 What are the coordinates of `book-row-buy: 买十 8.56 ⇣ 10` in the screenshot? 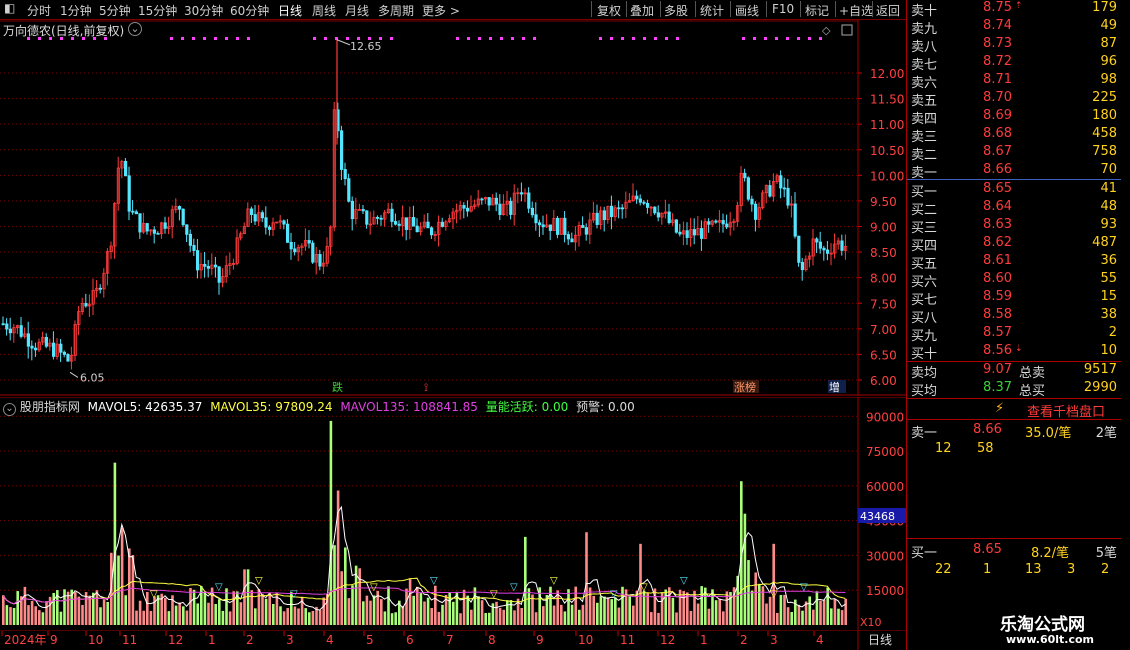 It's located at (1014, 352).